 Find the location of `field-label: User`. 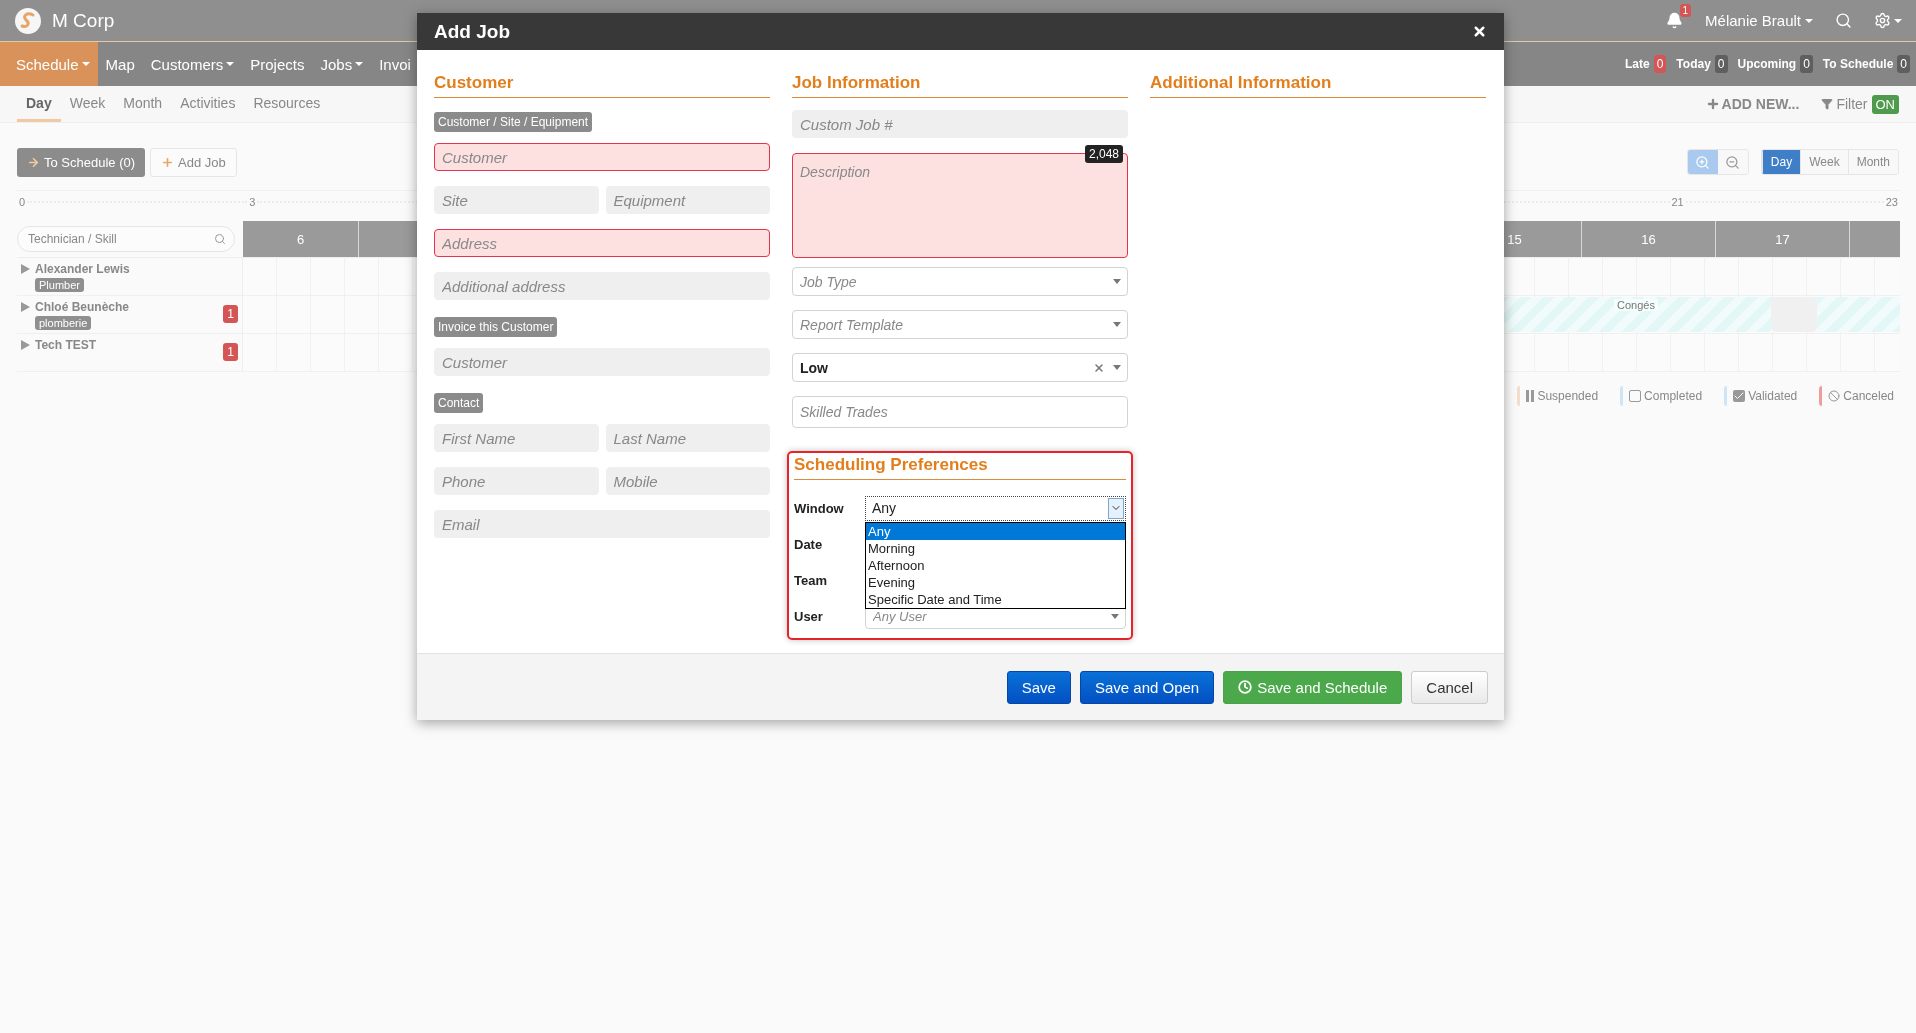

field-label: User is located at coordinates (809, 616).